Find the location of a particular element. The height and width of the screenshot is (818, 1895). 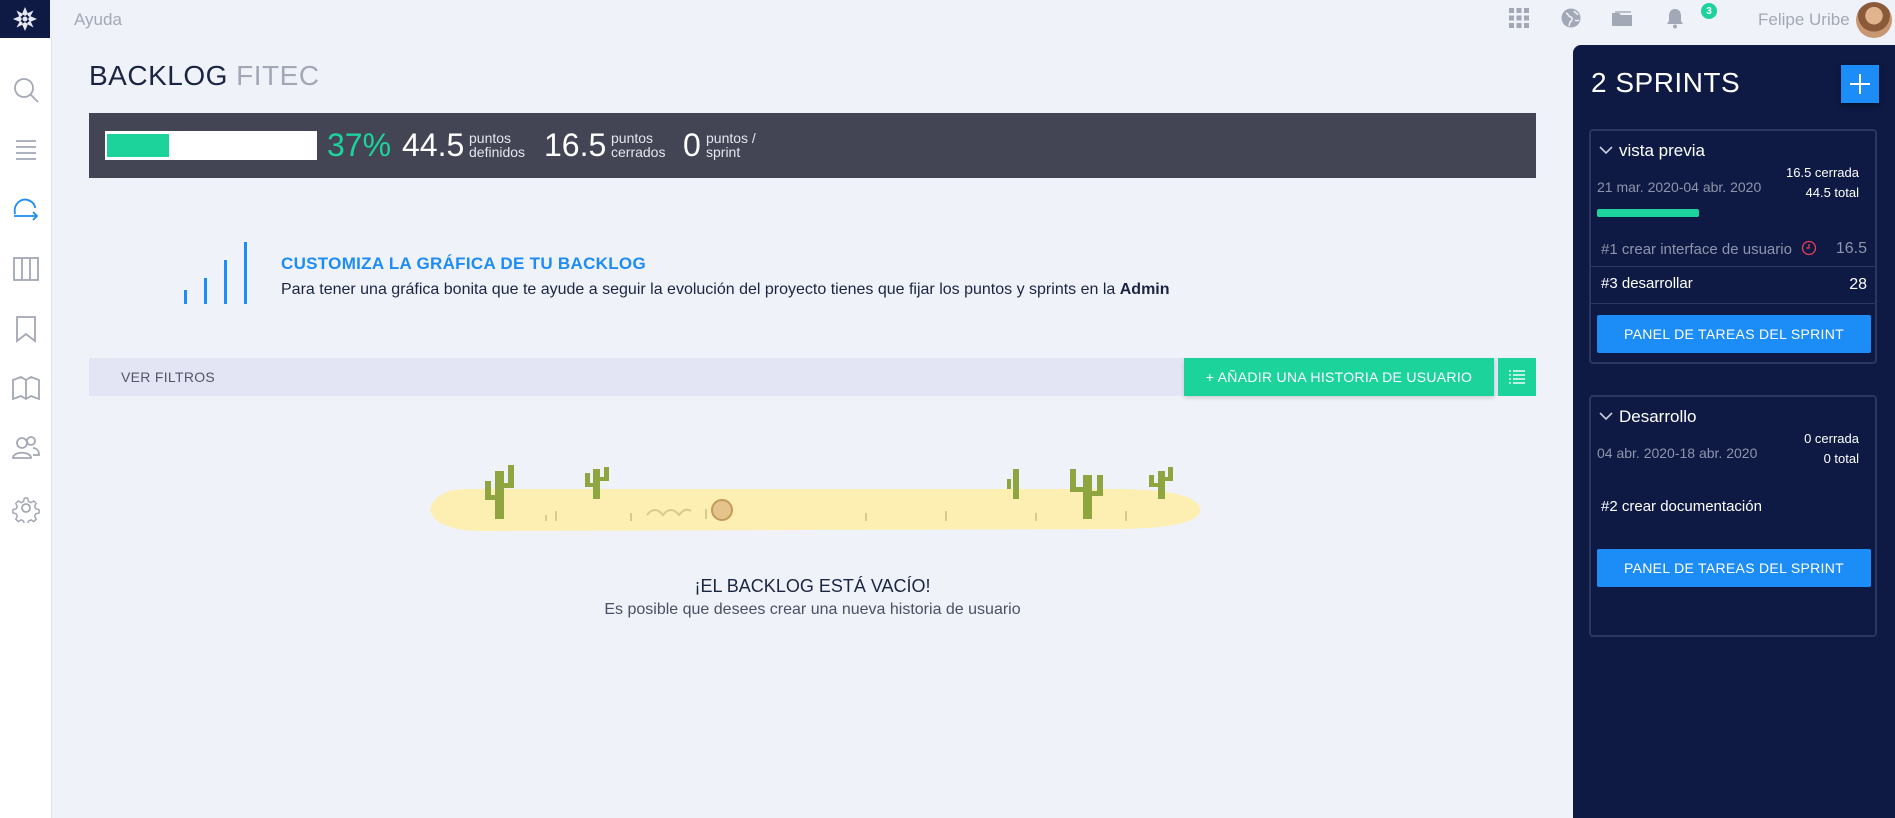

add-user-story-button: + AÑADIR UNA HISTORIA DE USUARIO is located at coordinates (1339, 377).